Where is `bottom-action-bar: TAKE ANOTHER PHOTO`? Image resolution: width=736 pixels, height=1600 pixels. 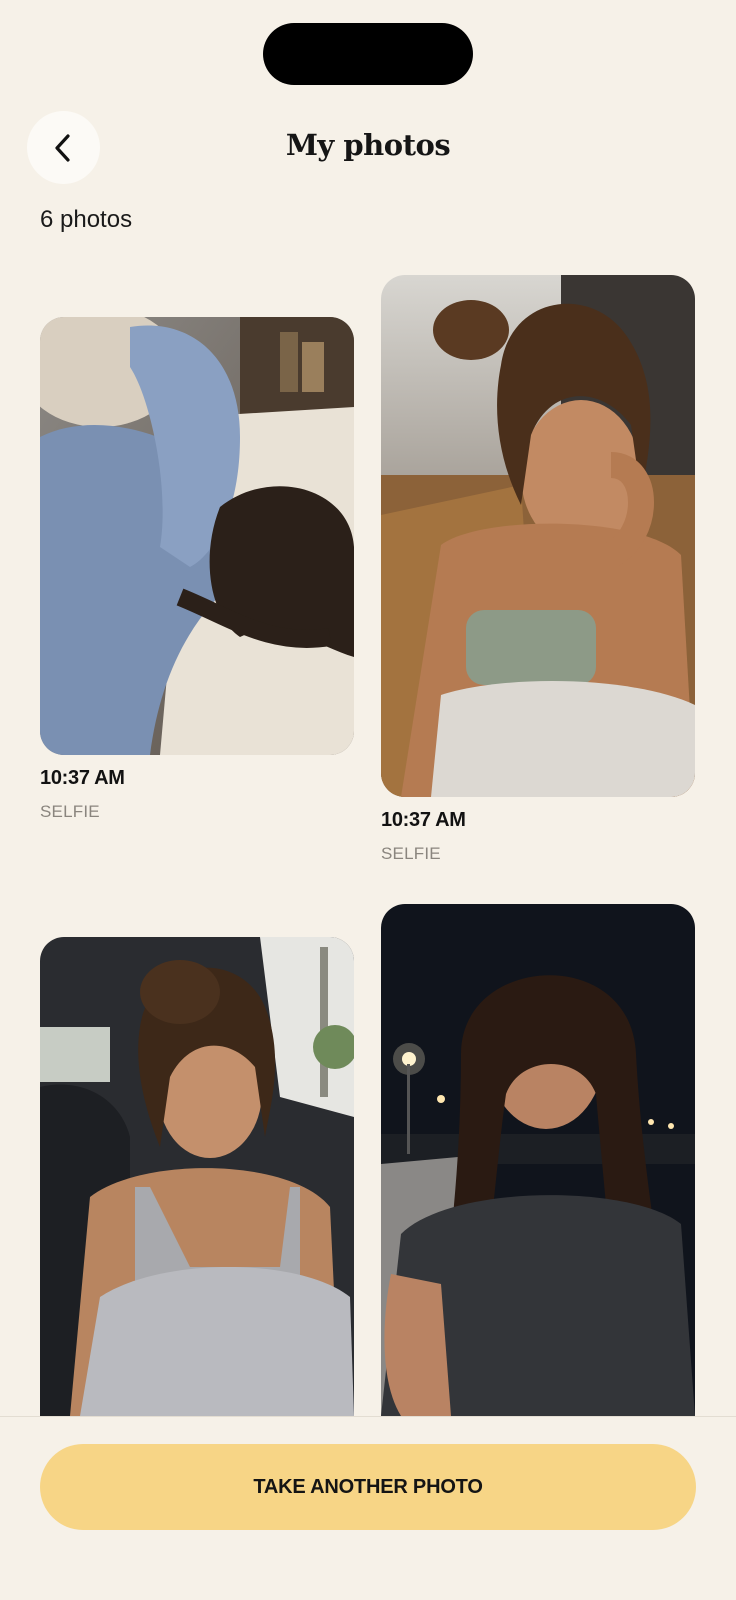
bottom-action-bar: TAKE ANOTHER PHOTO is located at coordinates (368, 1508).